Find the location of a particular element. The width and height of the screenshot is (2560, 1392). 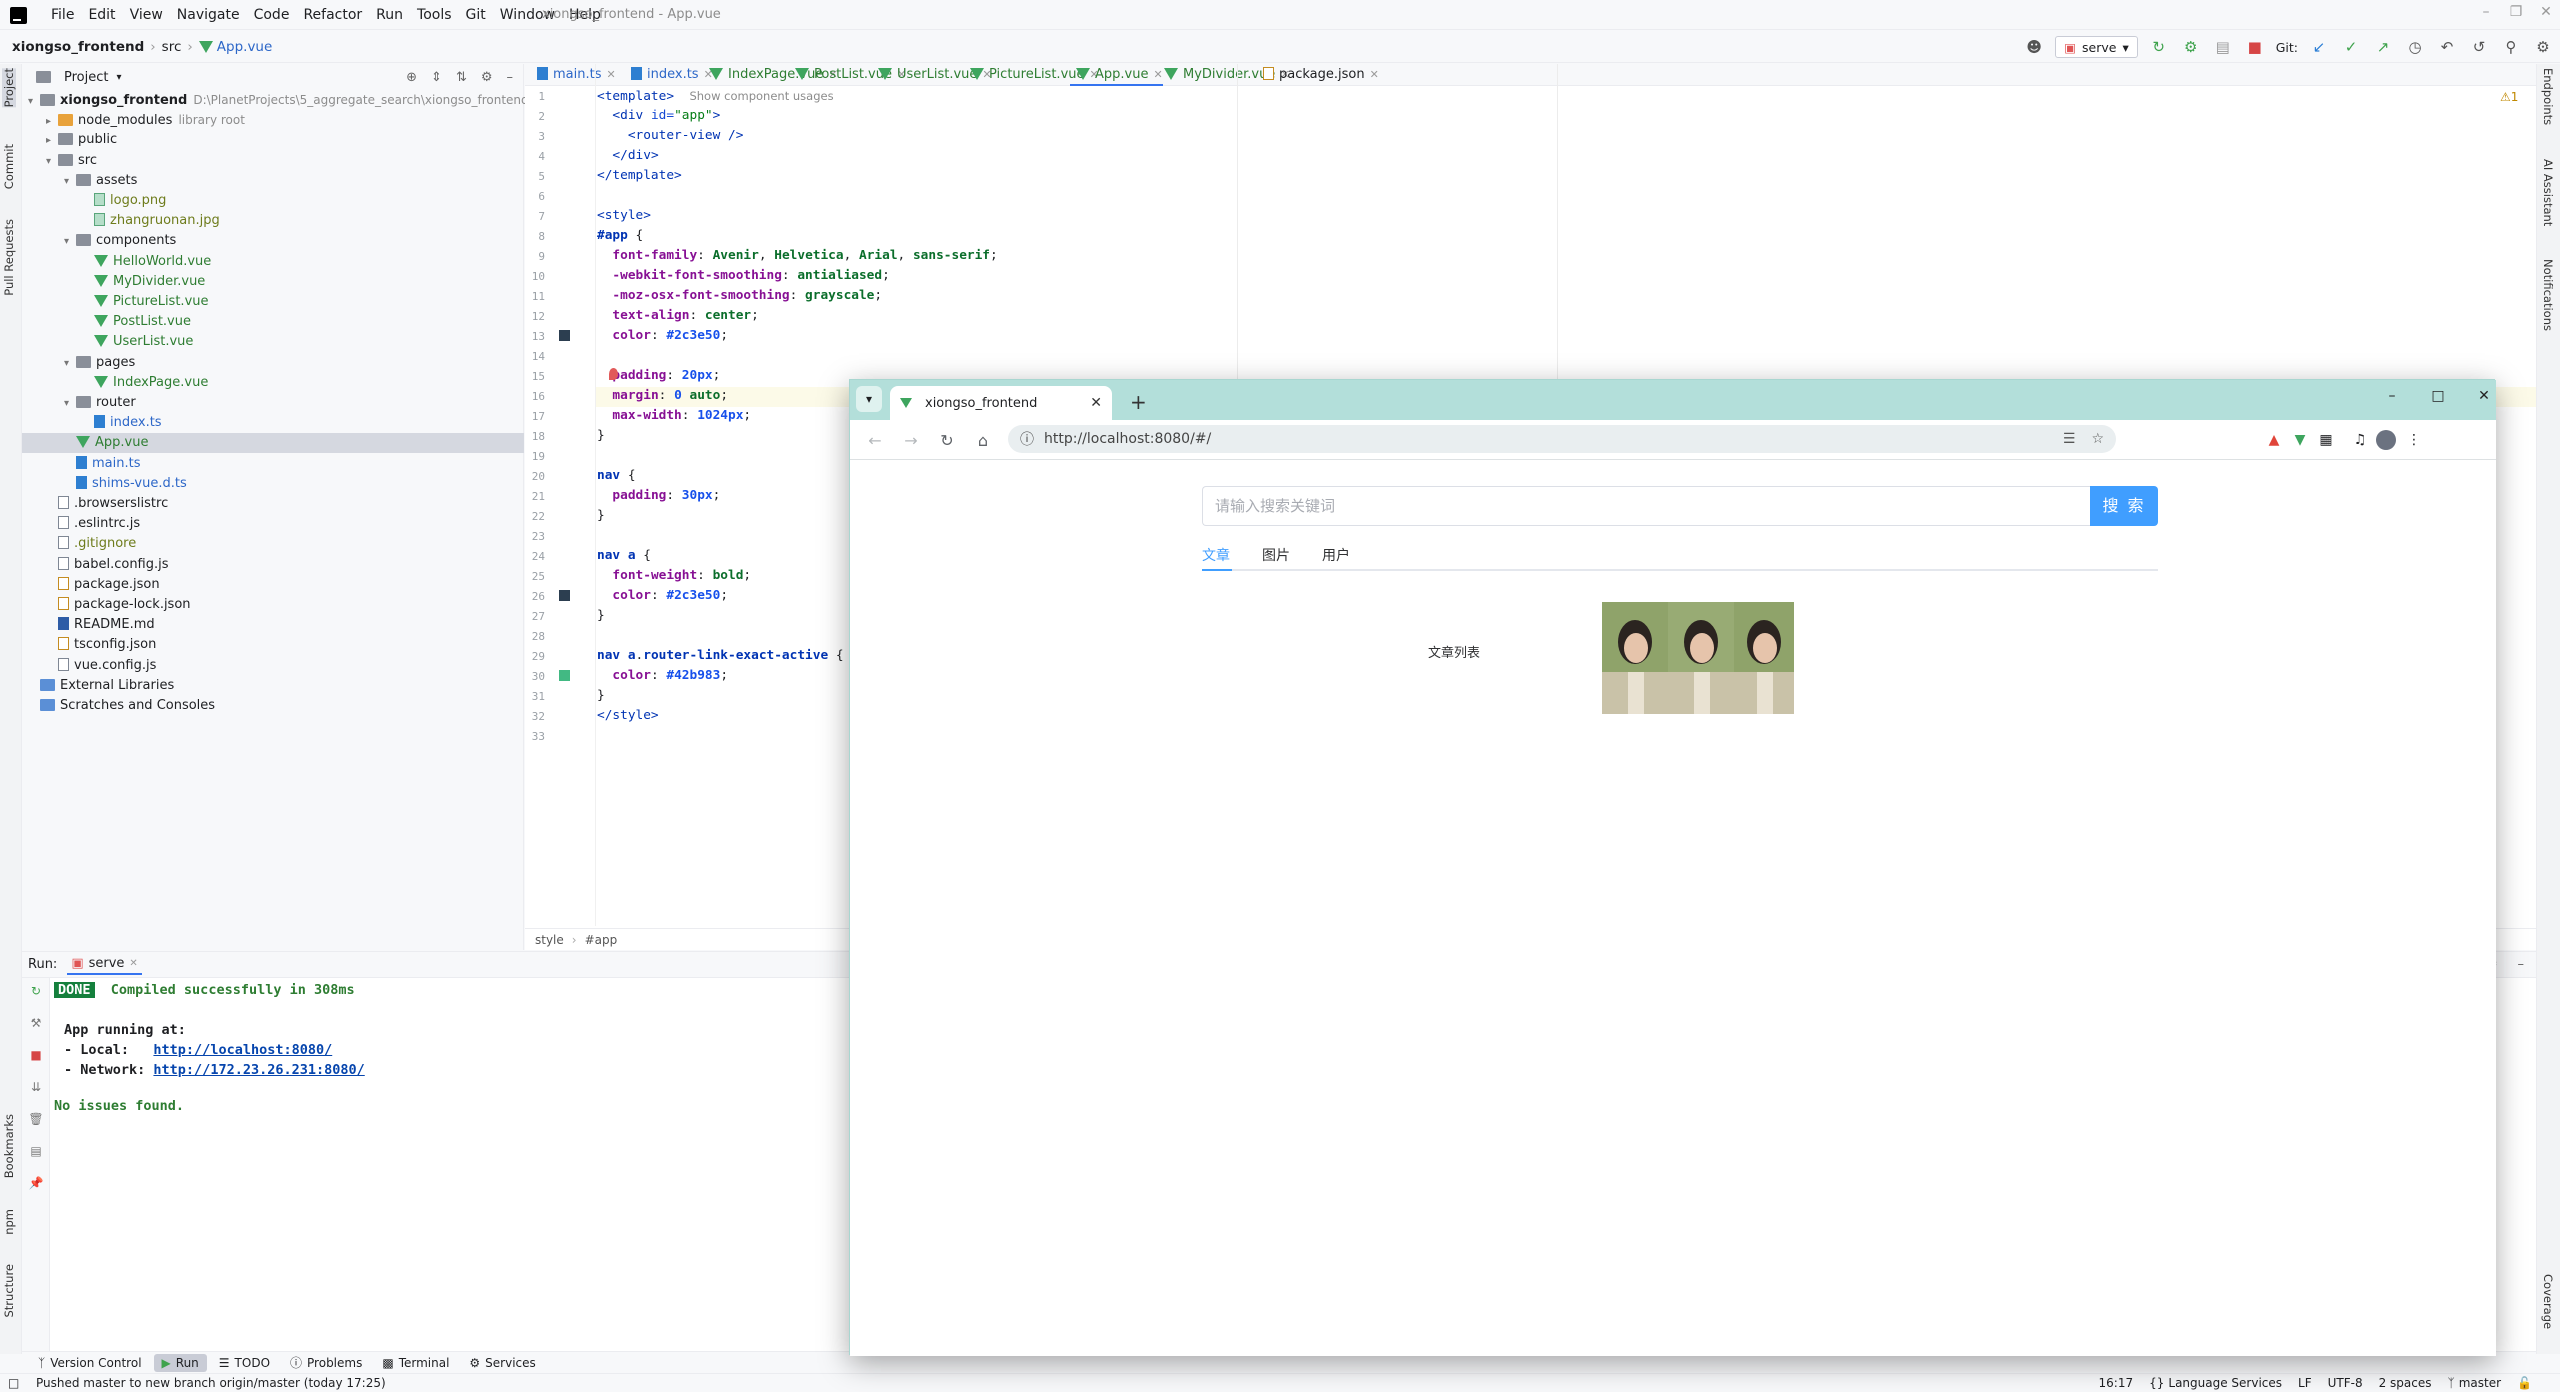

language-services-widget: {} Language Services is located at coordinates (2215, 1383).